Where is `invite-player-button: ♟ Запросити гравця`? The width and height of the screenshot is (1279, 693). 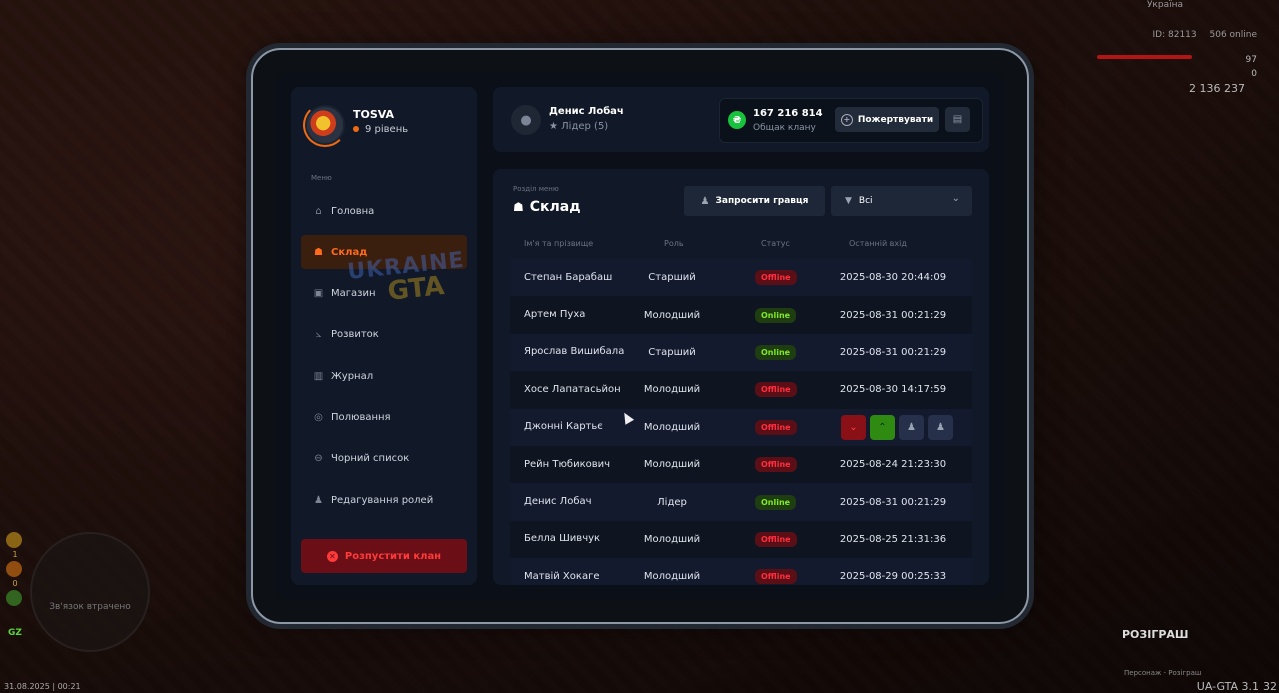 invite-player-button: ♟ Запросити гравця is located at coordinates (754, 201).